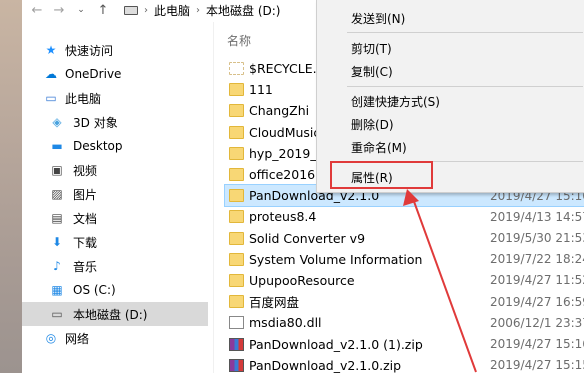 The image size is (584, 376). What do you see at coordinates (239, 40) in the screenshot?
I see `column-header-name: 名称` at bounding box center [239, 40].